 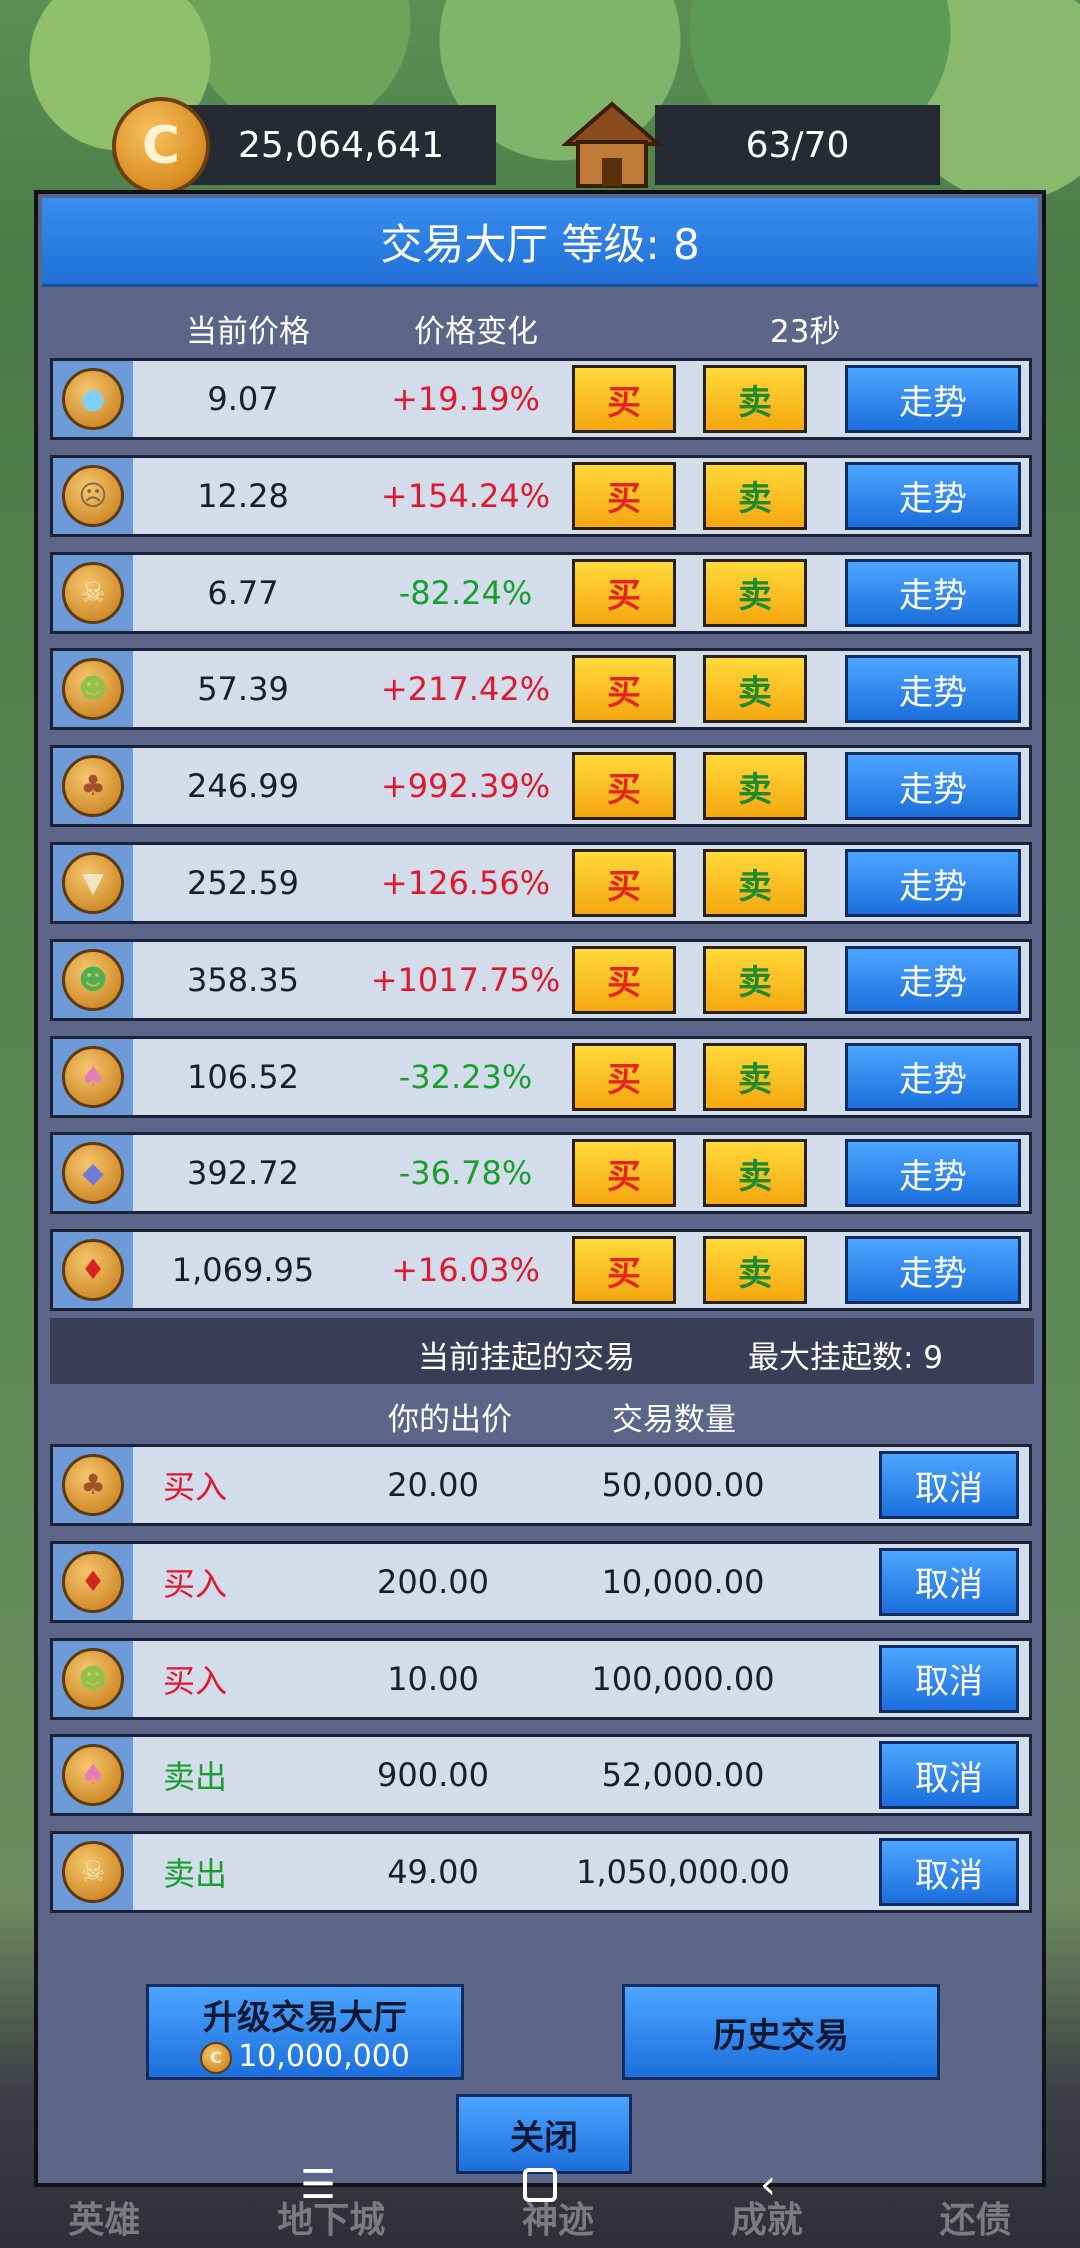 I want to click on order-price: 20.00, so click(x=433, y=1485).